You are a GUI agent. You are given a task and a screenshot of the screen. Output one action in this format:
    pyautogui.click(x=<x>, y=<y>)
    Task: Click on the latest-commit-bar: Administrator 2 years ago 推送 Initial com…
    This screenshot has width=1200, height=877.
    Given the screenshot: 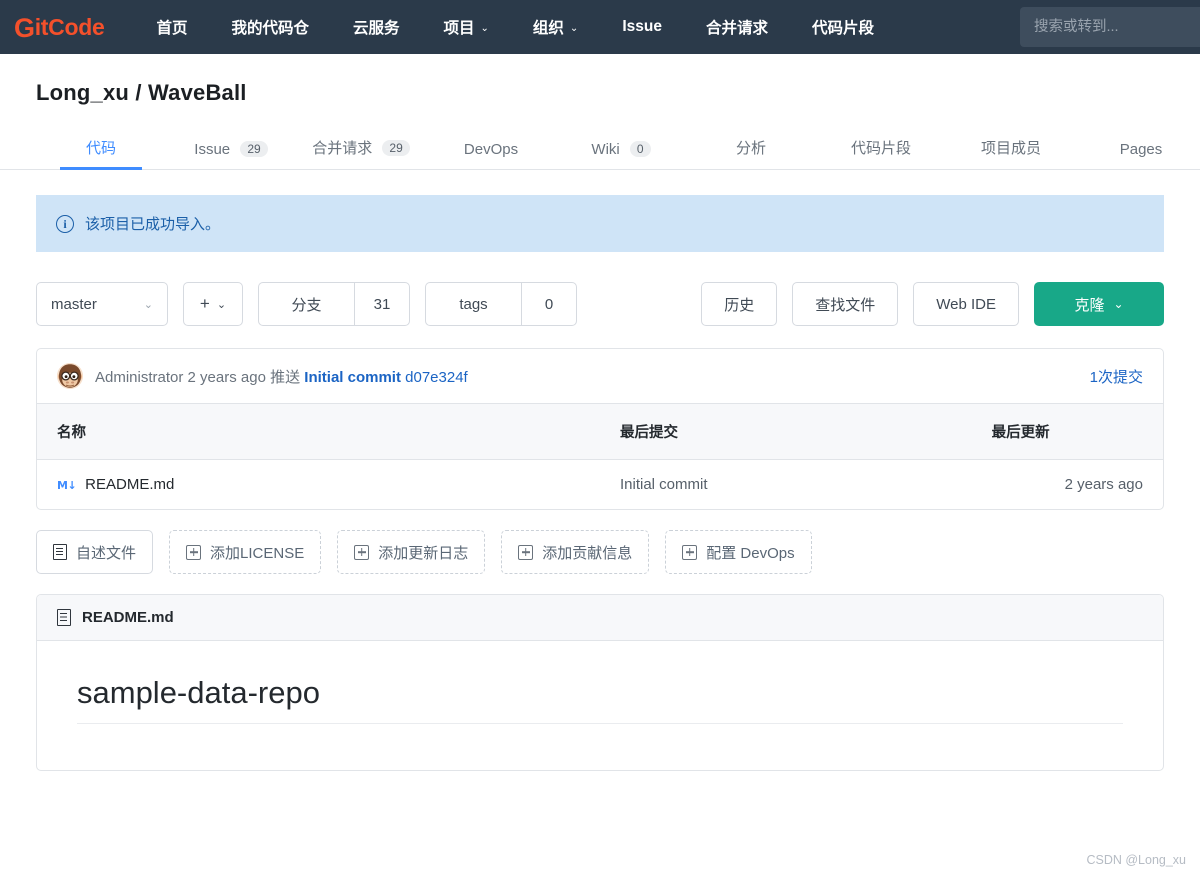 What is the action you would take?
    pyautogui.click(x=600, y=376)
    